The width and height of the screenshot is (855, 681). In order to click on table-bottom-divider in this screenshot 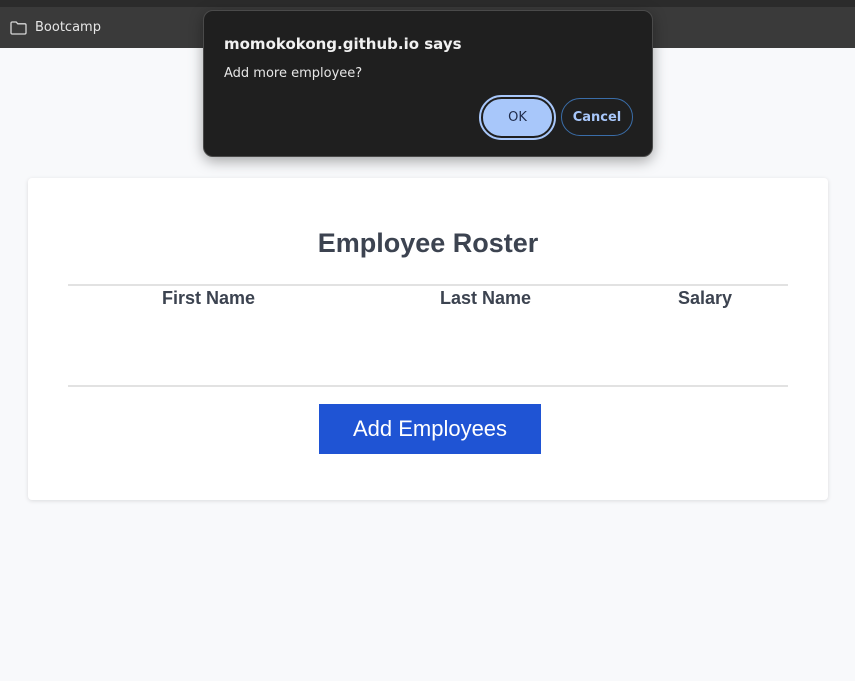, I will do `click(428, 386)`.